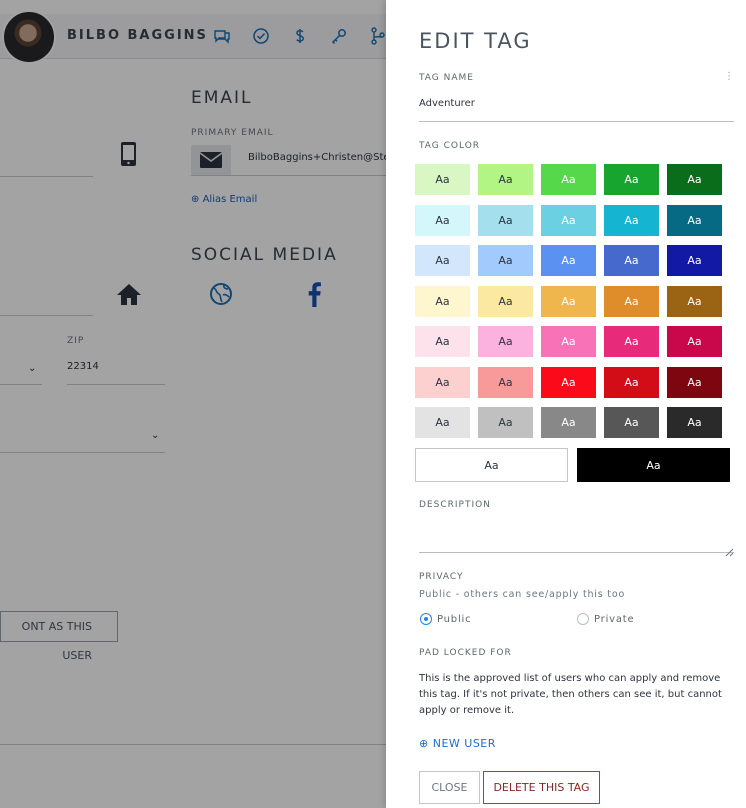 Image resolution: width=746 pixels, height=808 pixels. I want to click on description-textarea, so click(576, 533).